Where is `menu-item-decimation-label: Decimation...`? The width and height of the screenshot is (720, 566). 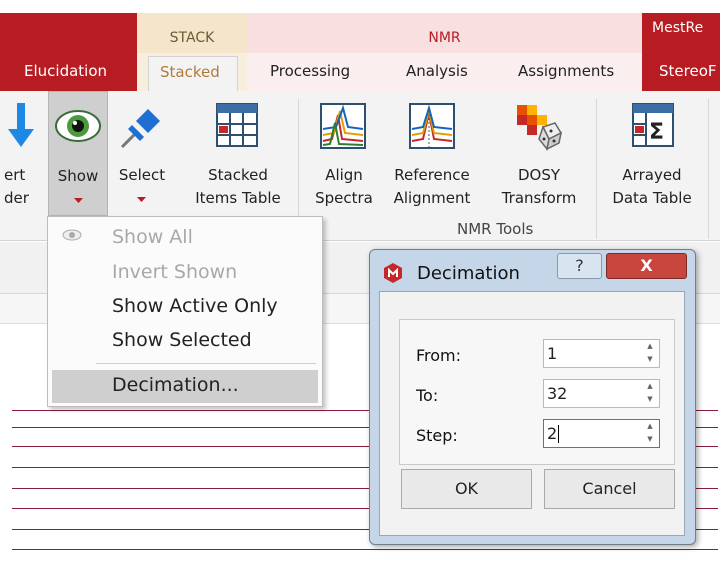
menu-item-decimation-label: Decimation... is located at coordinates (175, 385).